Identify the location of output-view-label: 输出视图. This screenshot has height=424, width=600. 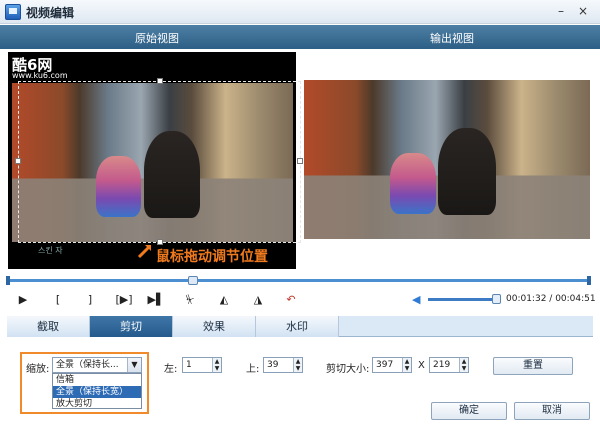
(452, 38).